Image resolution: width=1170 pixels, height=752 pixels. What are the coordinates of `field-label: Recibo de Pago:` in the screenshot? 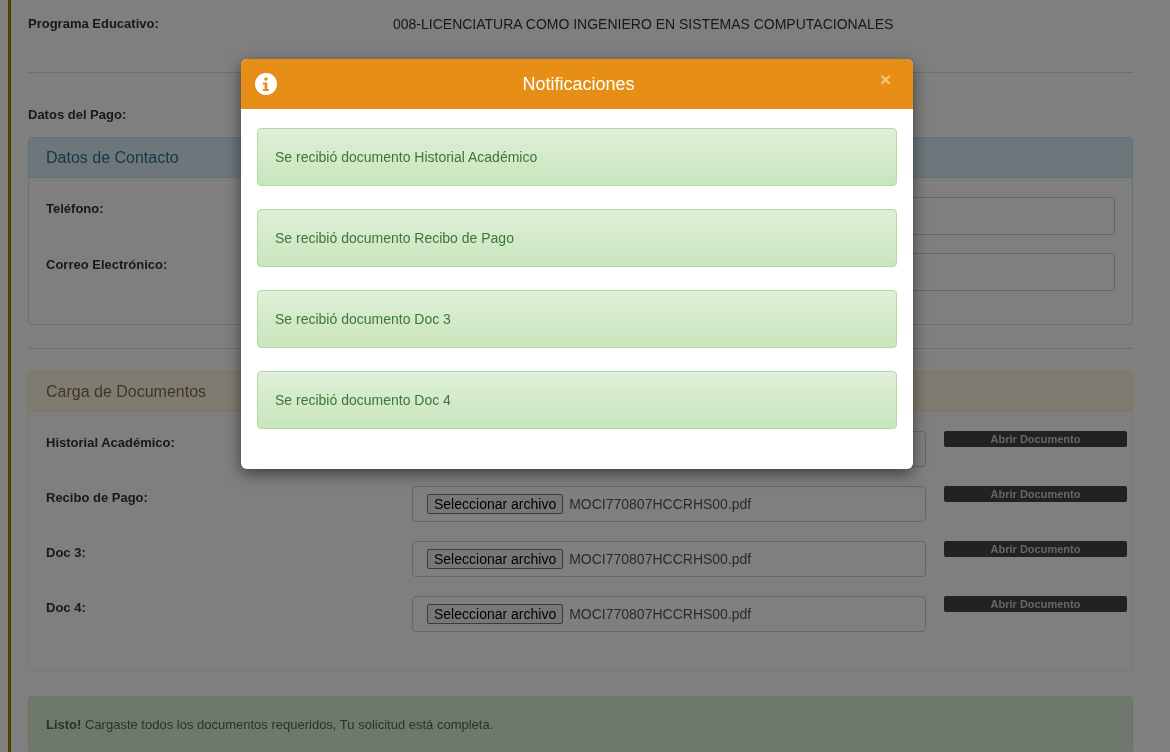 It's located at (97, 497).